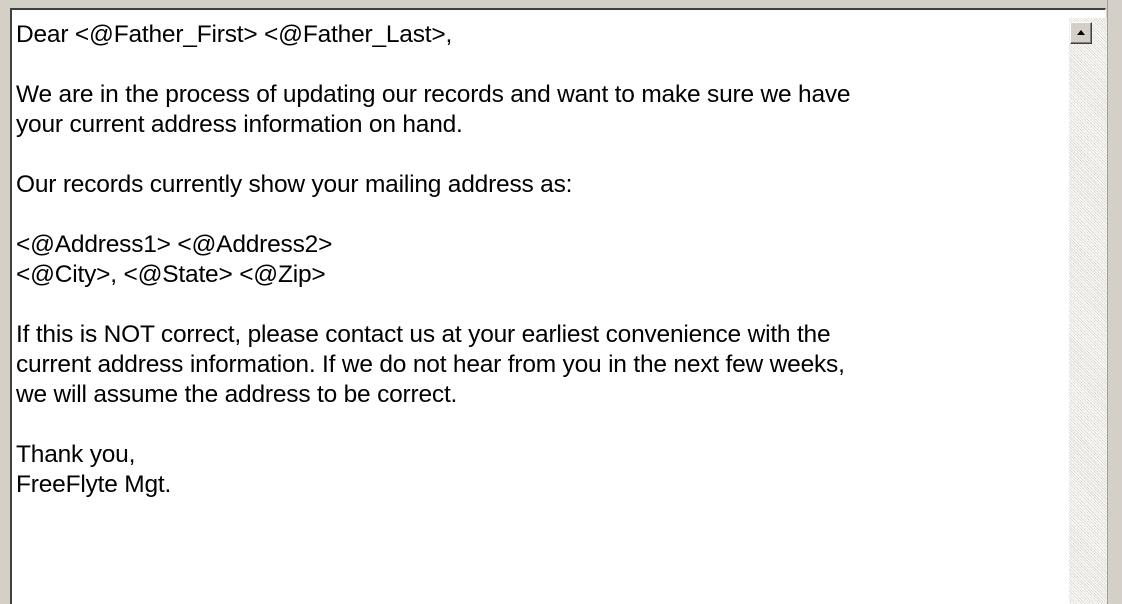  What do you see at coordinates (1088, 311) in the screenshot?
I see `vertical-scrollbar` at bounding box center [1088, 311].